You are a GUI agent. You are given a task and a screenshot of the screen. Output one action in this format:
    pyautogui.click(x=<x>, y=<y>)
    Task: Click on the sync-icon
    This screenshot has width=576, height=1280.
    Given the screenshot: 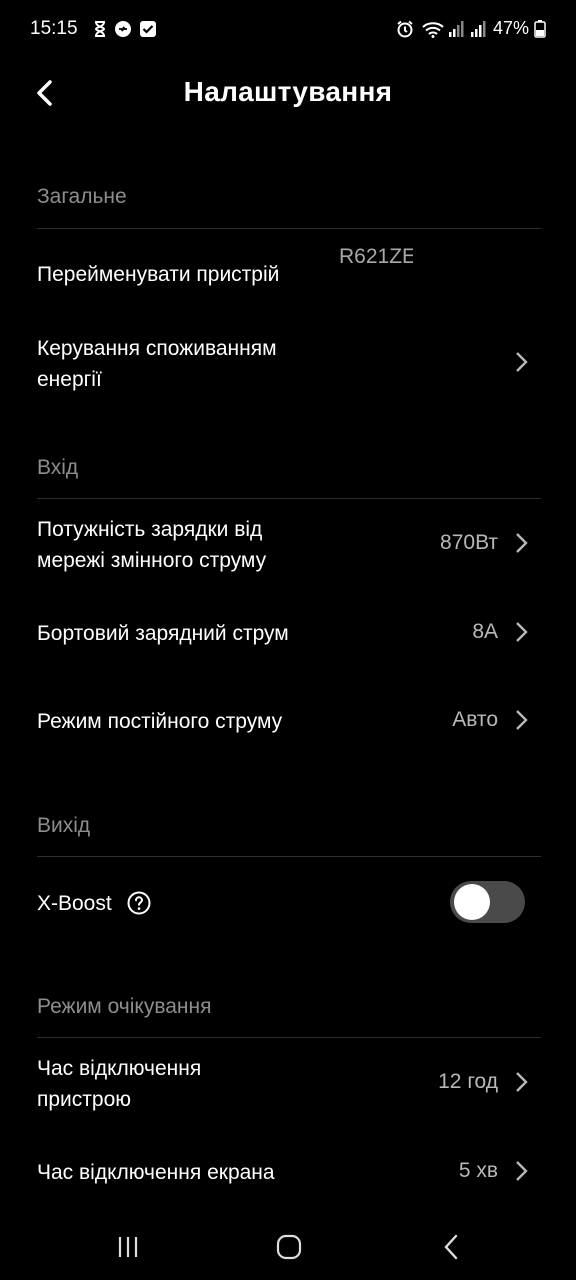 What is the action you would take?
    pyautogui.click(x=123, y=29)
    